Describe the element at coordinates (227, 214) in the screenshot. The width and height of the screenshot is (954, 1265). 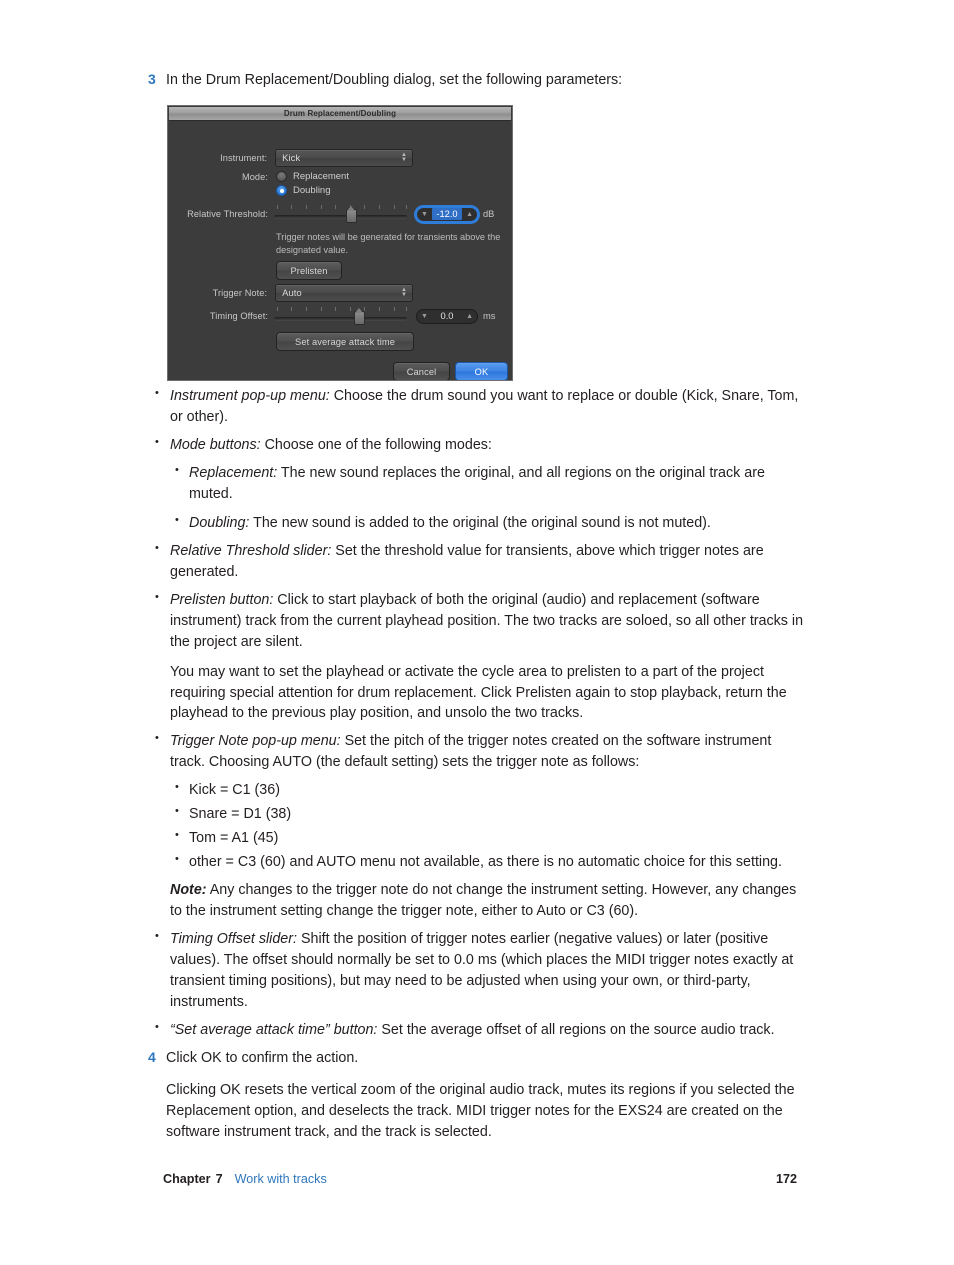
I see `relative-threshold-label: Relative Threshold:` at that location.